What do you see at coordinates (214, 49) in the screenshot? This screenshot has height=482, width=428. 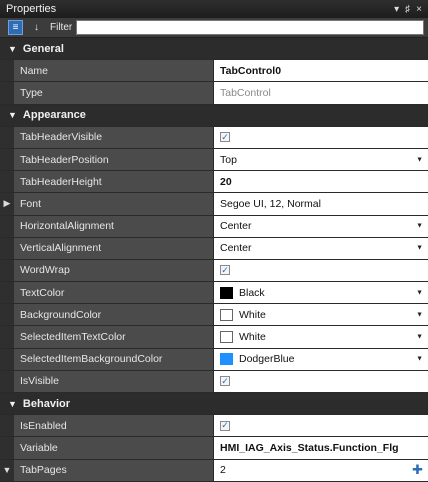 I see `category-general: ▼ General` at bounding box center [214, 49].